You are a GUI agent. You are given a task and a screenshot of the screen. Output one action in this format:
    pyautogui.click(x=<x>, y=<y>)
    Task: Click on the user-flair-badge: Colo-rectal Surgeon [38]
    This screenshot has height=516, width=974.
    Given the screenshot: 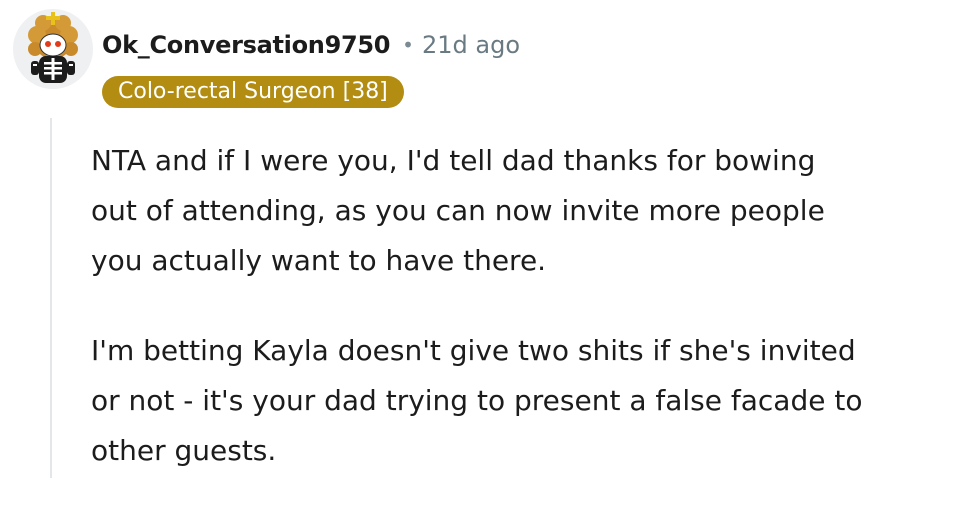 What is the action you would take?
    pyautogui.click(x=253, y=92)
    